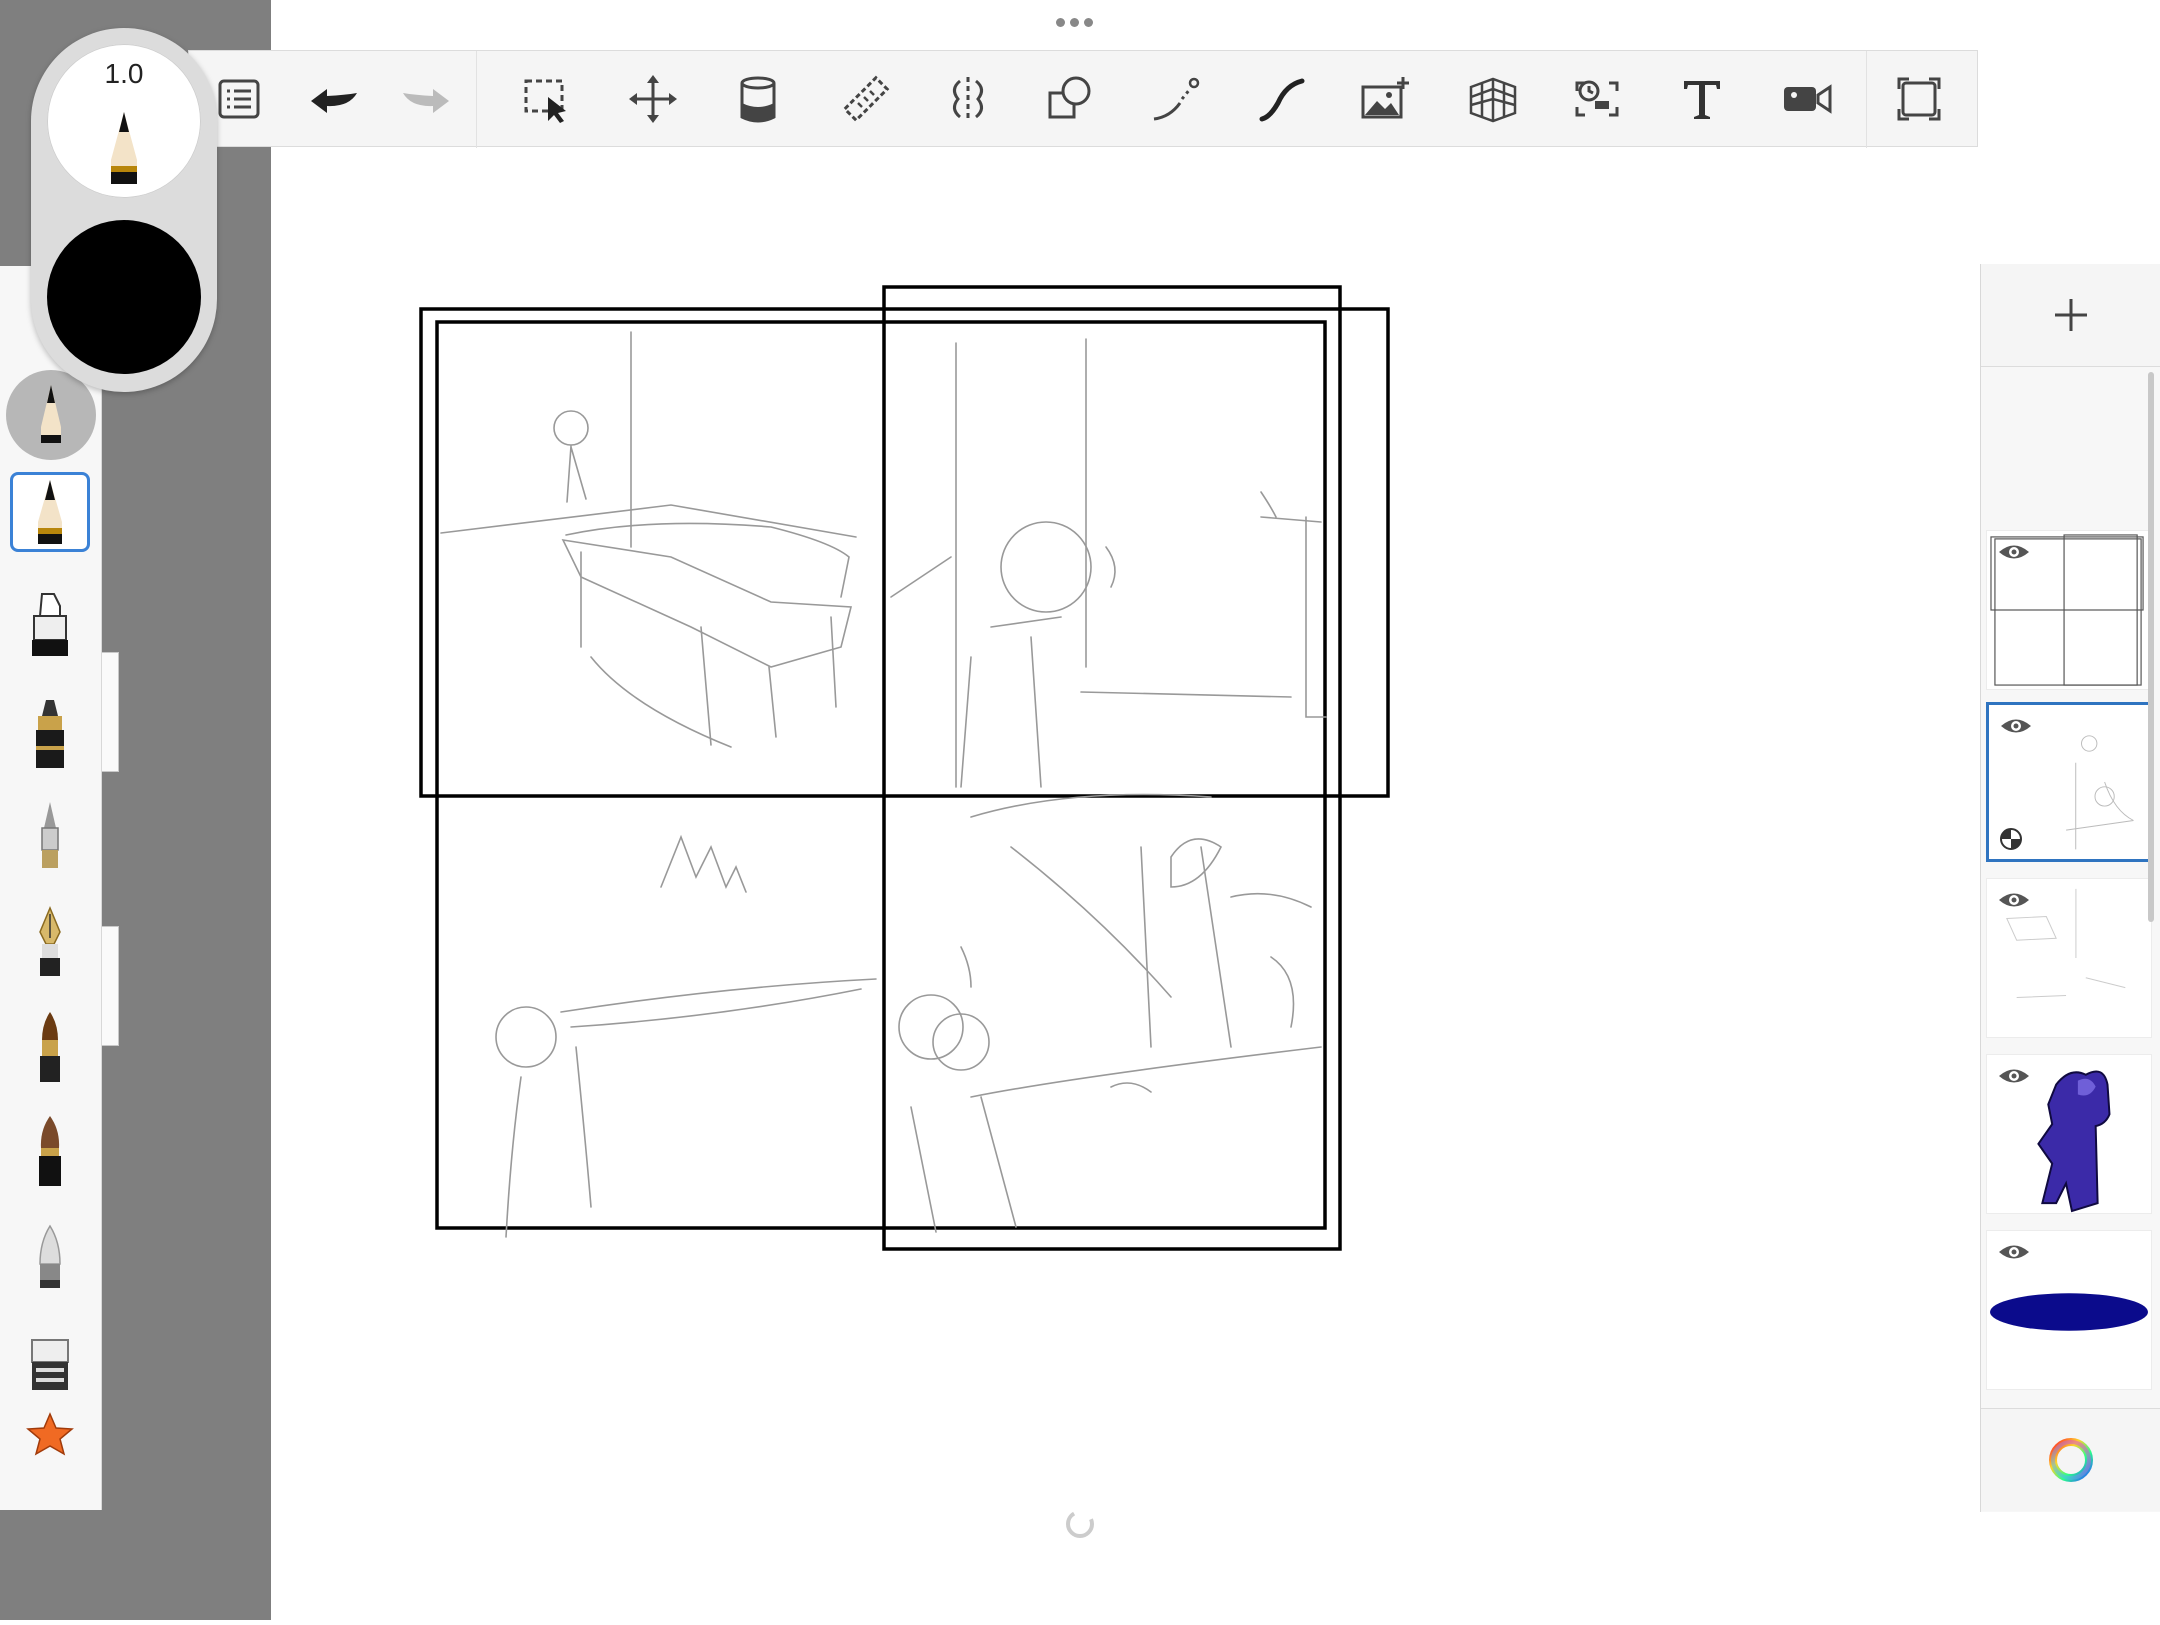 Image resolution: width=2160 pixels, height=1625 pixels. What do you see at coordinates (2069, 782) in the screenshot?
I see `layer-thumbnail-sketch` at bounding box center [2069, 782].